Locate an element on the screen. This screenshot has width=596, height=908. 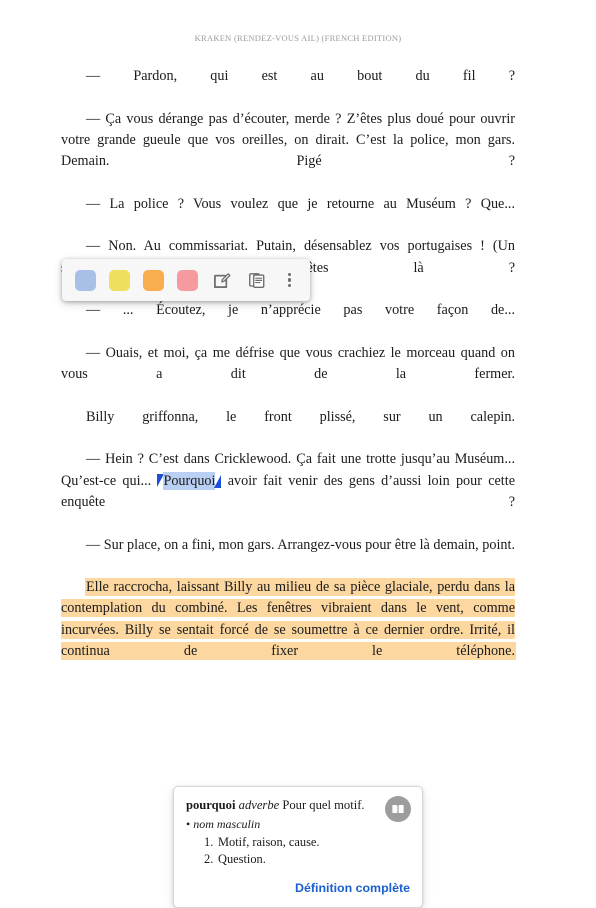
paragraph: — Pardon, qui est au bout du fil ? is located at coordinates (300, 76).